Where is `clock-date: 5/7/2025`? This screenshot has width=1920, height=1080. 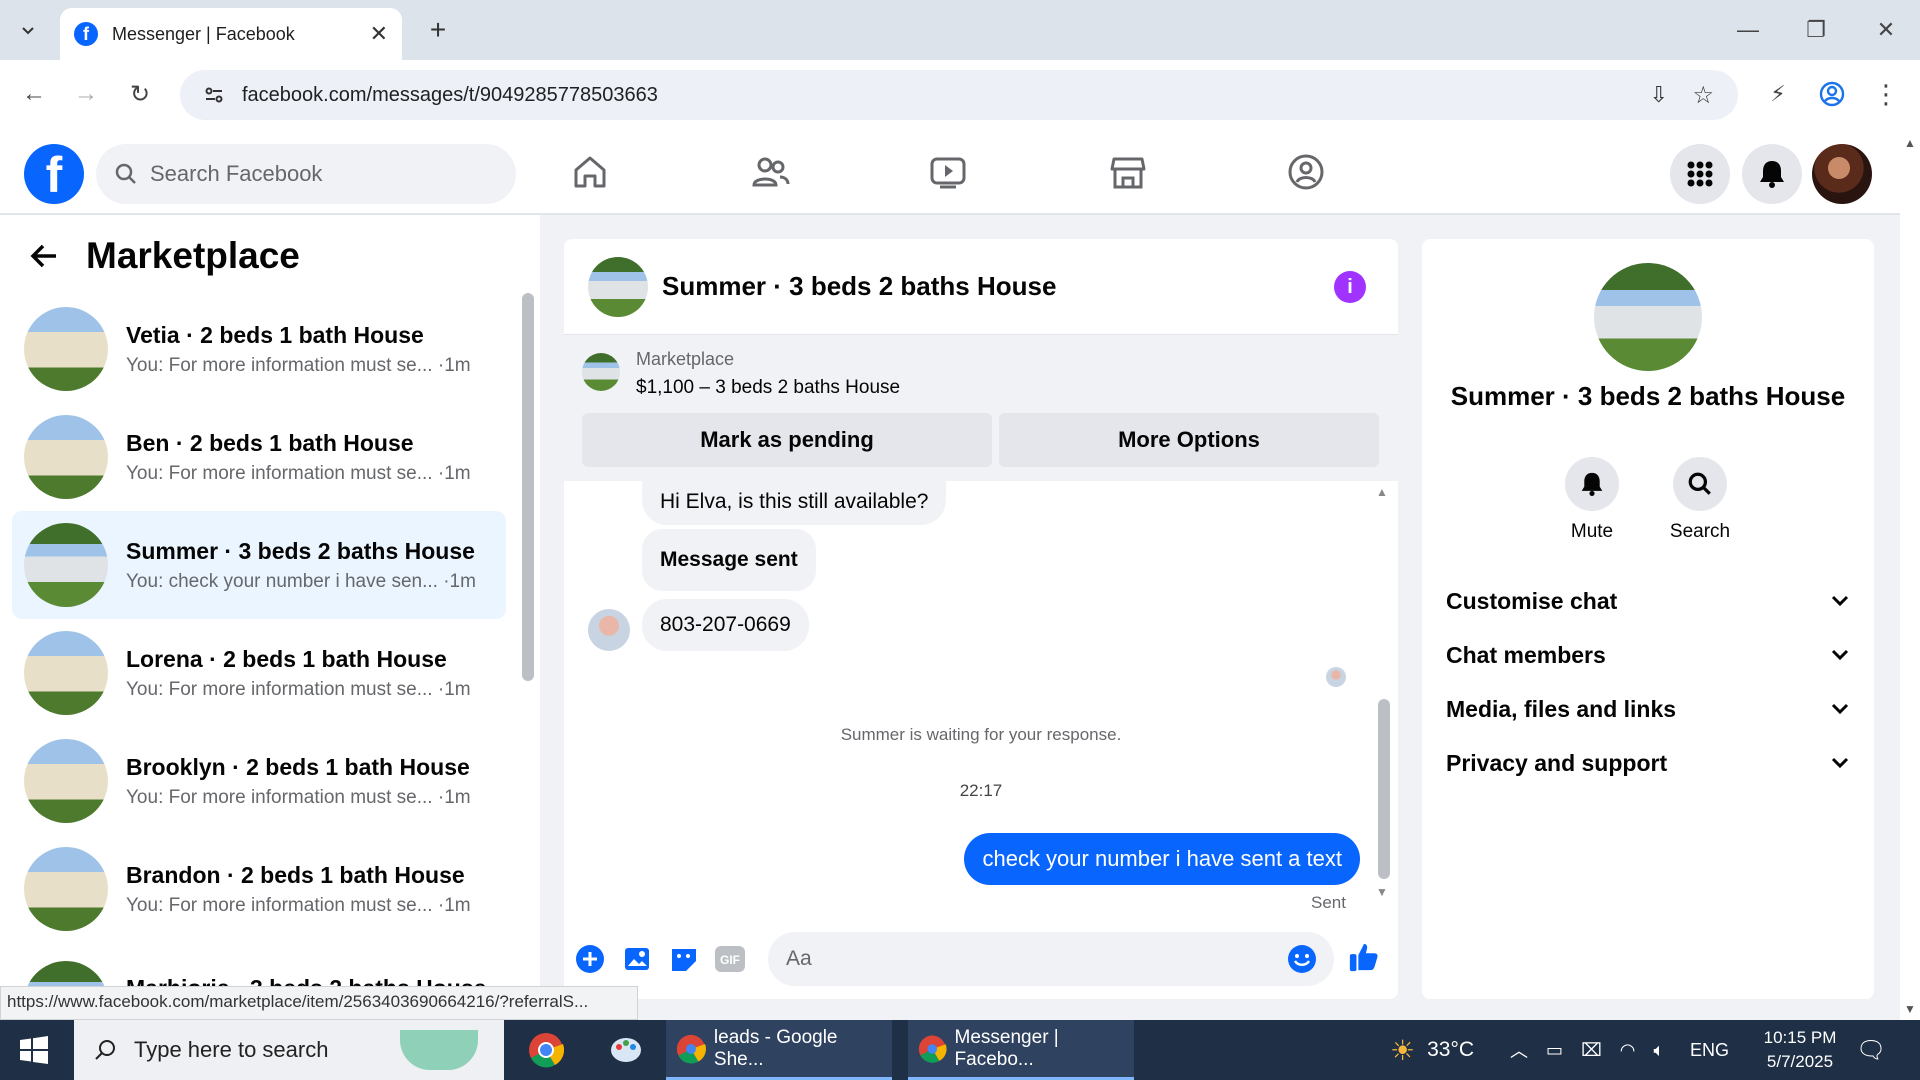 clock-date: 5/7/2025 is located at coordinates (1800, 1061).